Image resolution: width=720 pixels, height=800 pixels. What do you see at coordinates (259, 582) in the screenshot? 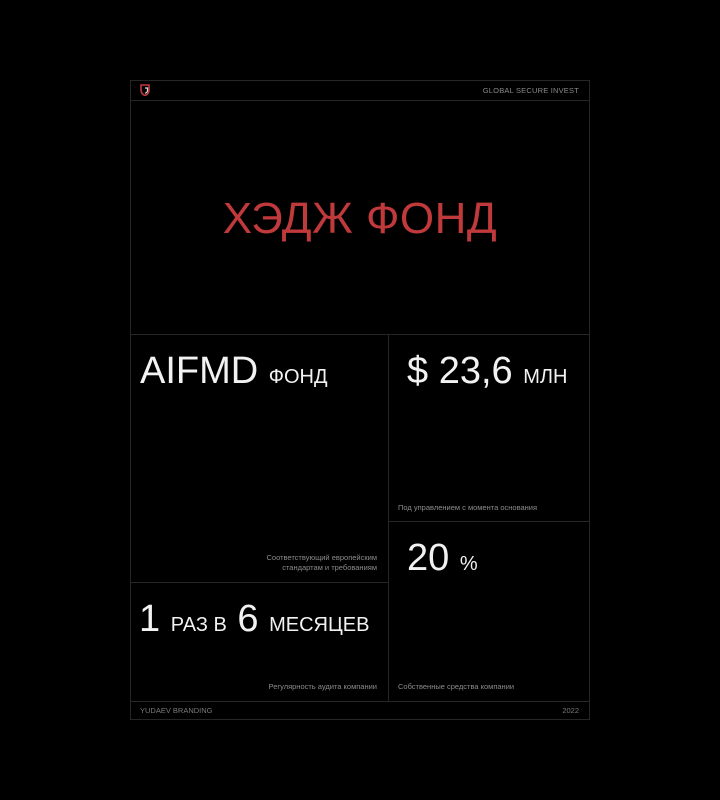
I see `grid-left-divider` at bounding box center [259, 582].